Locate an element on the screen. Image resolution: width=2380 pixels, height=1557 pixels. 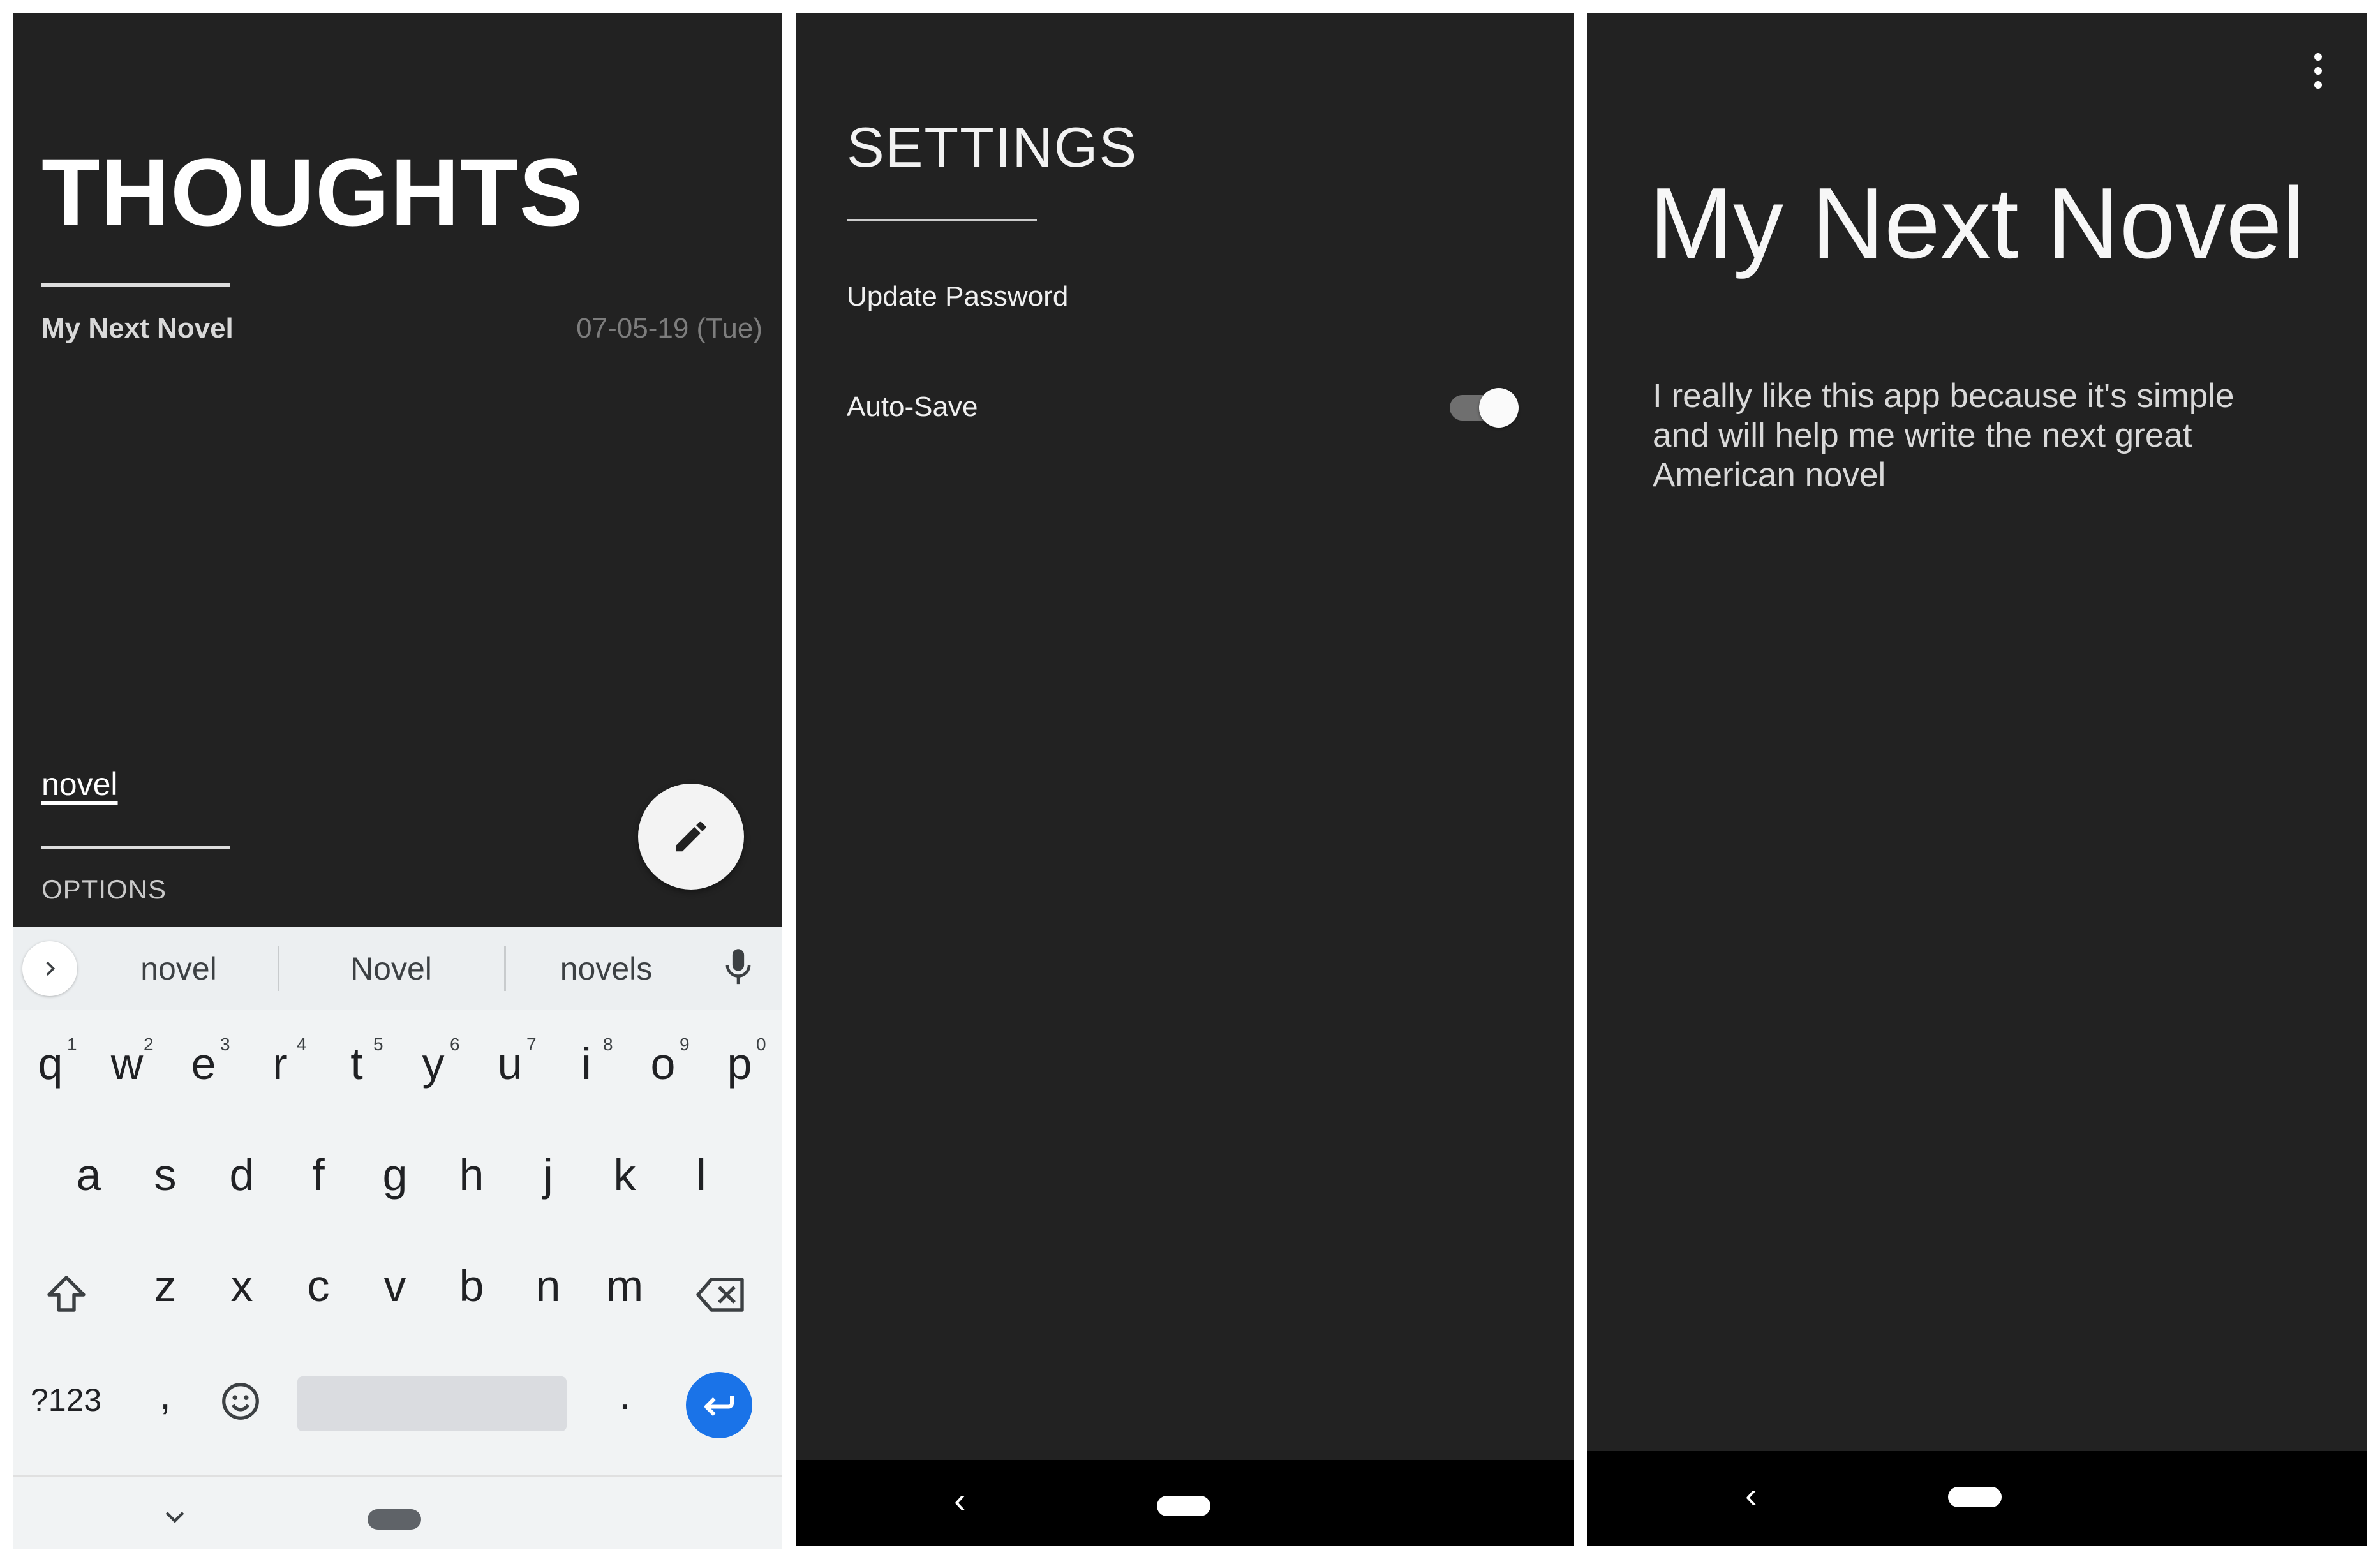
page-title: SETTINGS is located at coordinates (992, 147).